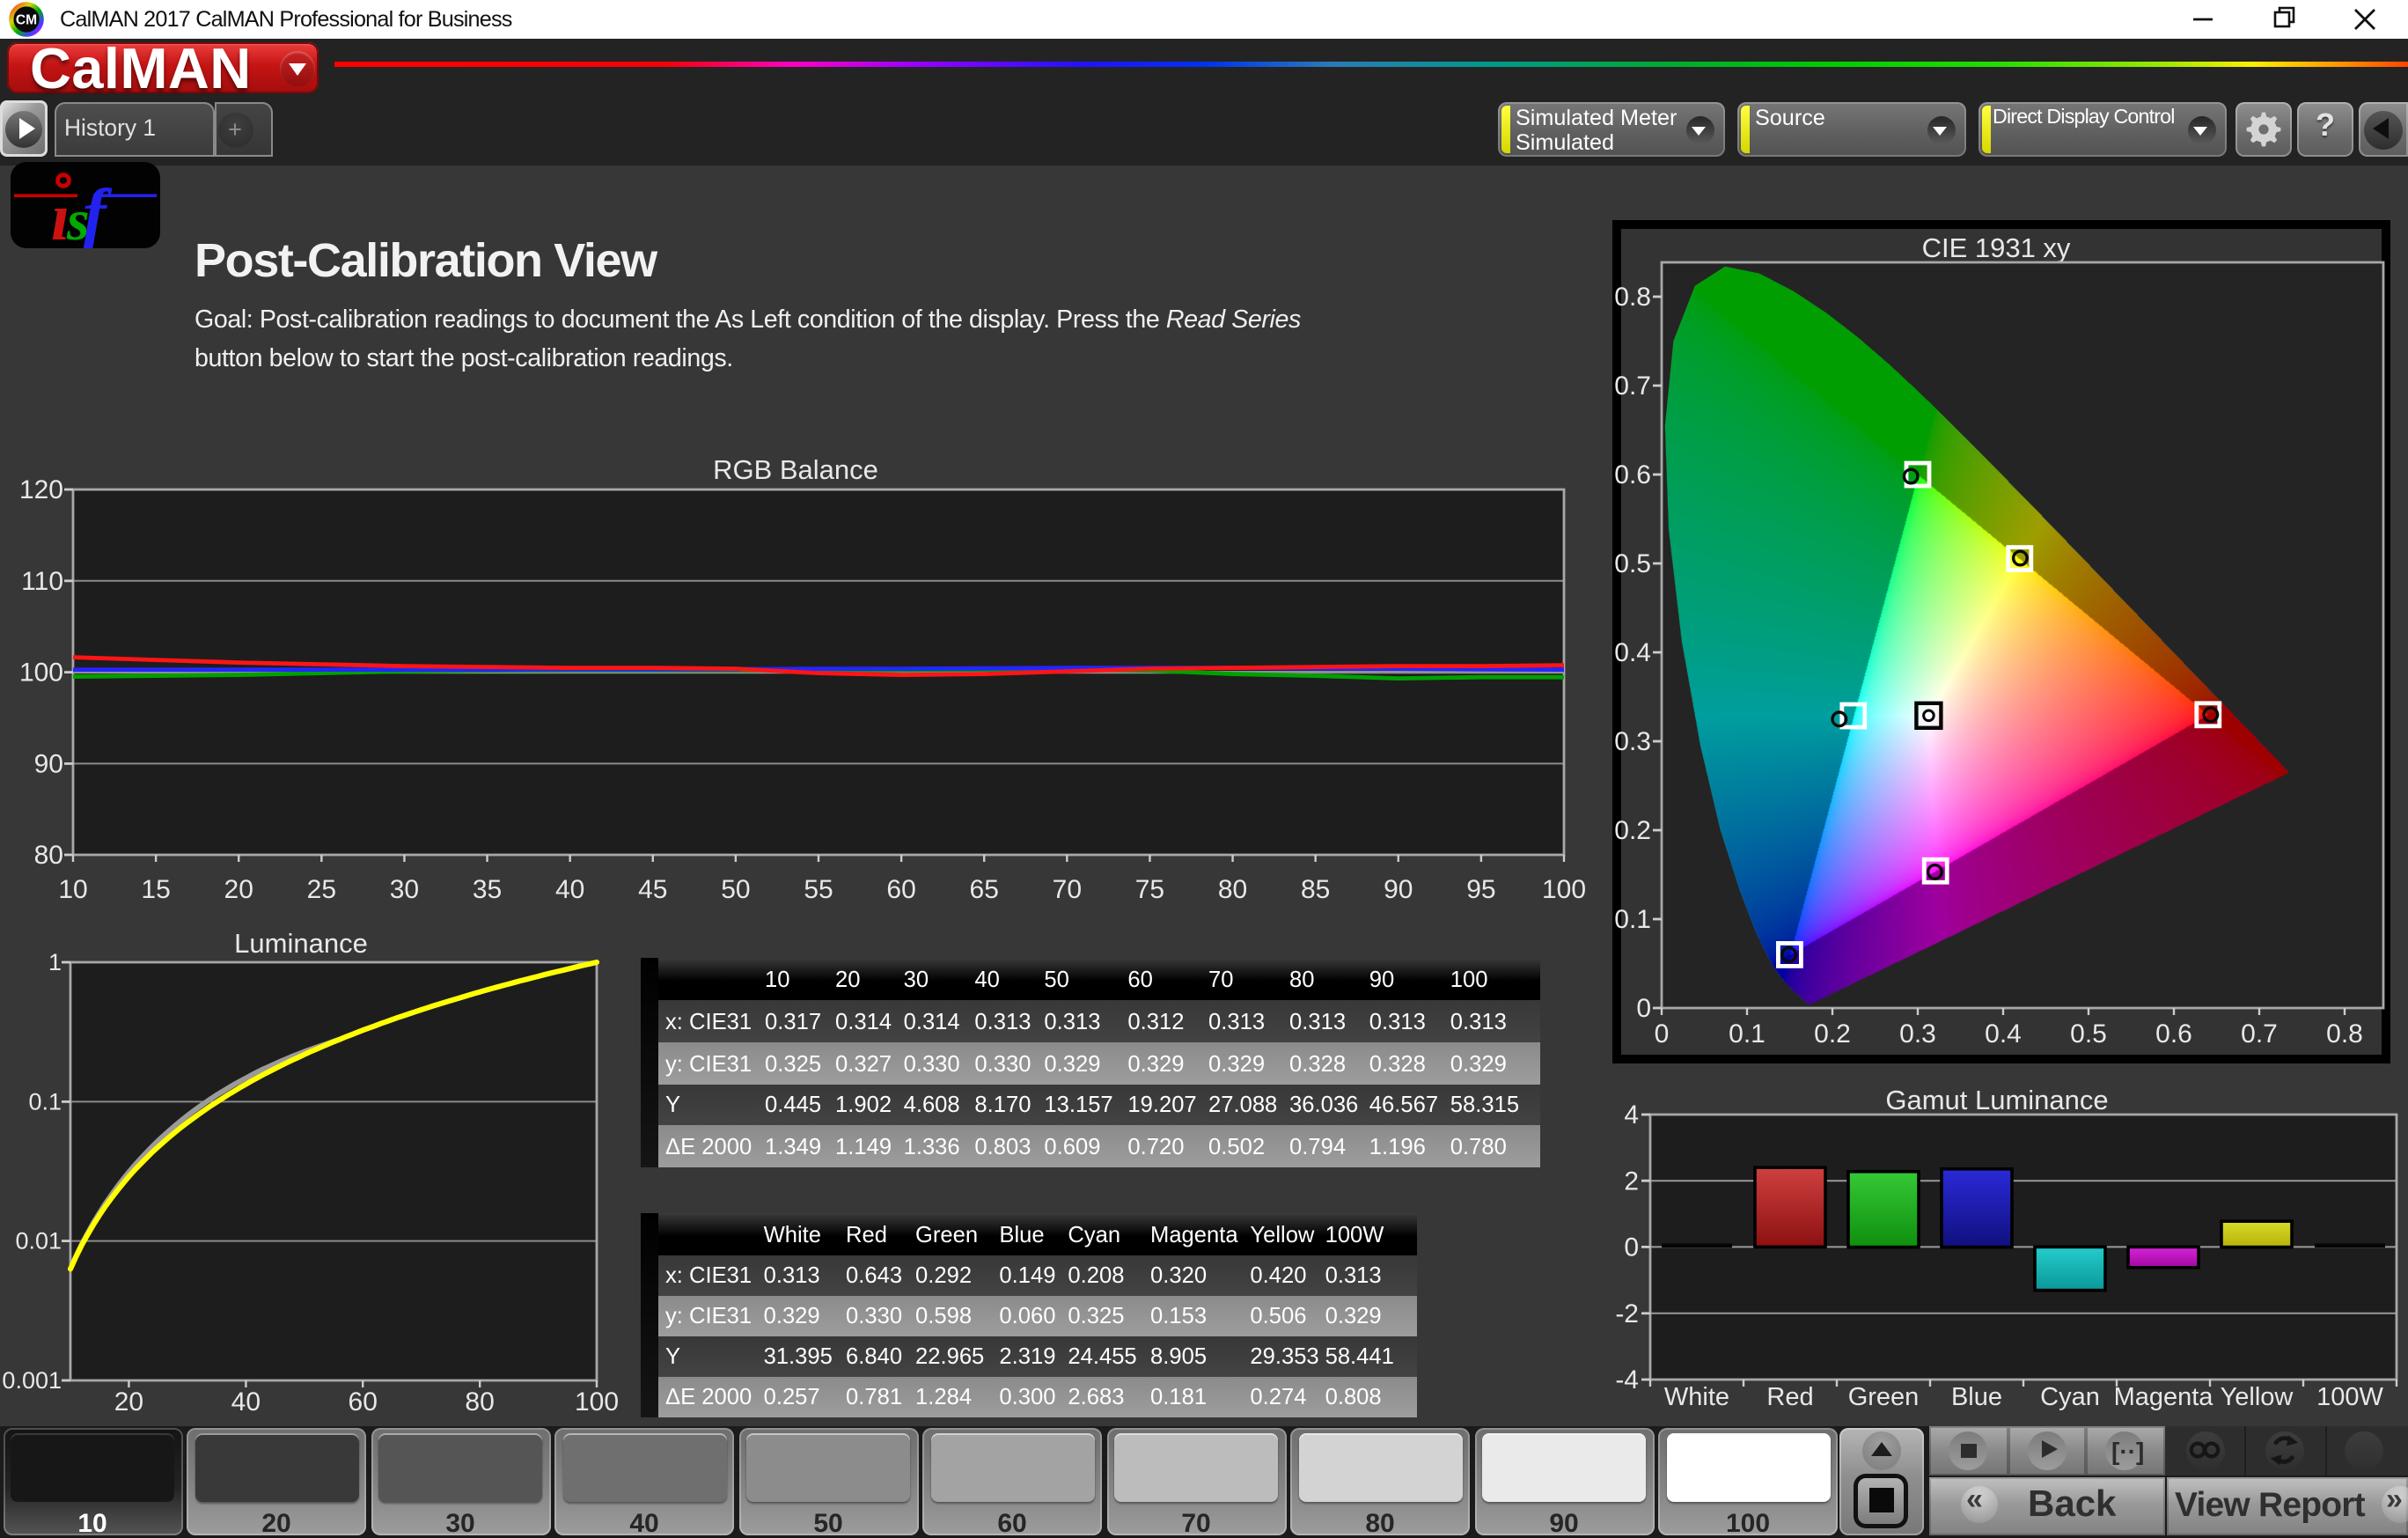 This screenshot has width=2408, height=1538. What do you see at coordinates (2349, 1397) in the screenshot?
I see `svg-text: 100W` at bounding box center [2349, 1397].